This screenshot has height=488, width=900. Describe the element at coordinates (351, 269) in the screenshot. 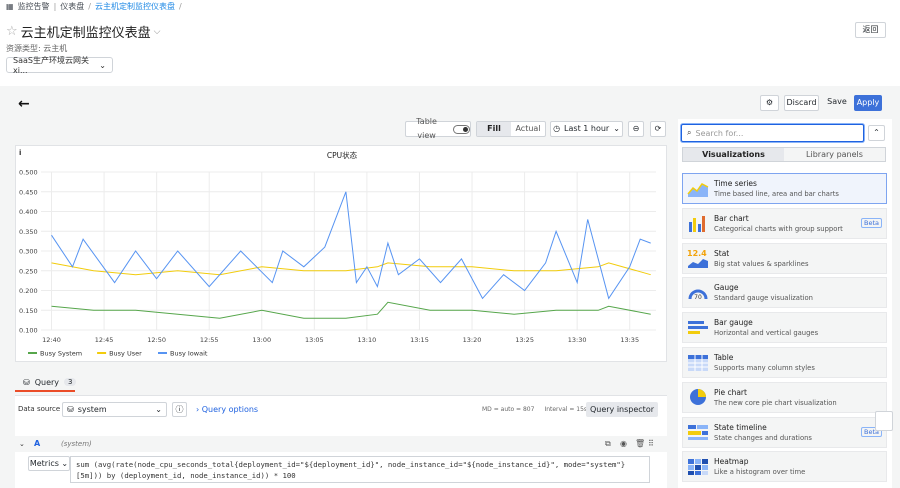

I see `series-line-busy-user` at that location.